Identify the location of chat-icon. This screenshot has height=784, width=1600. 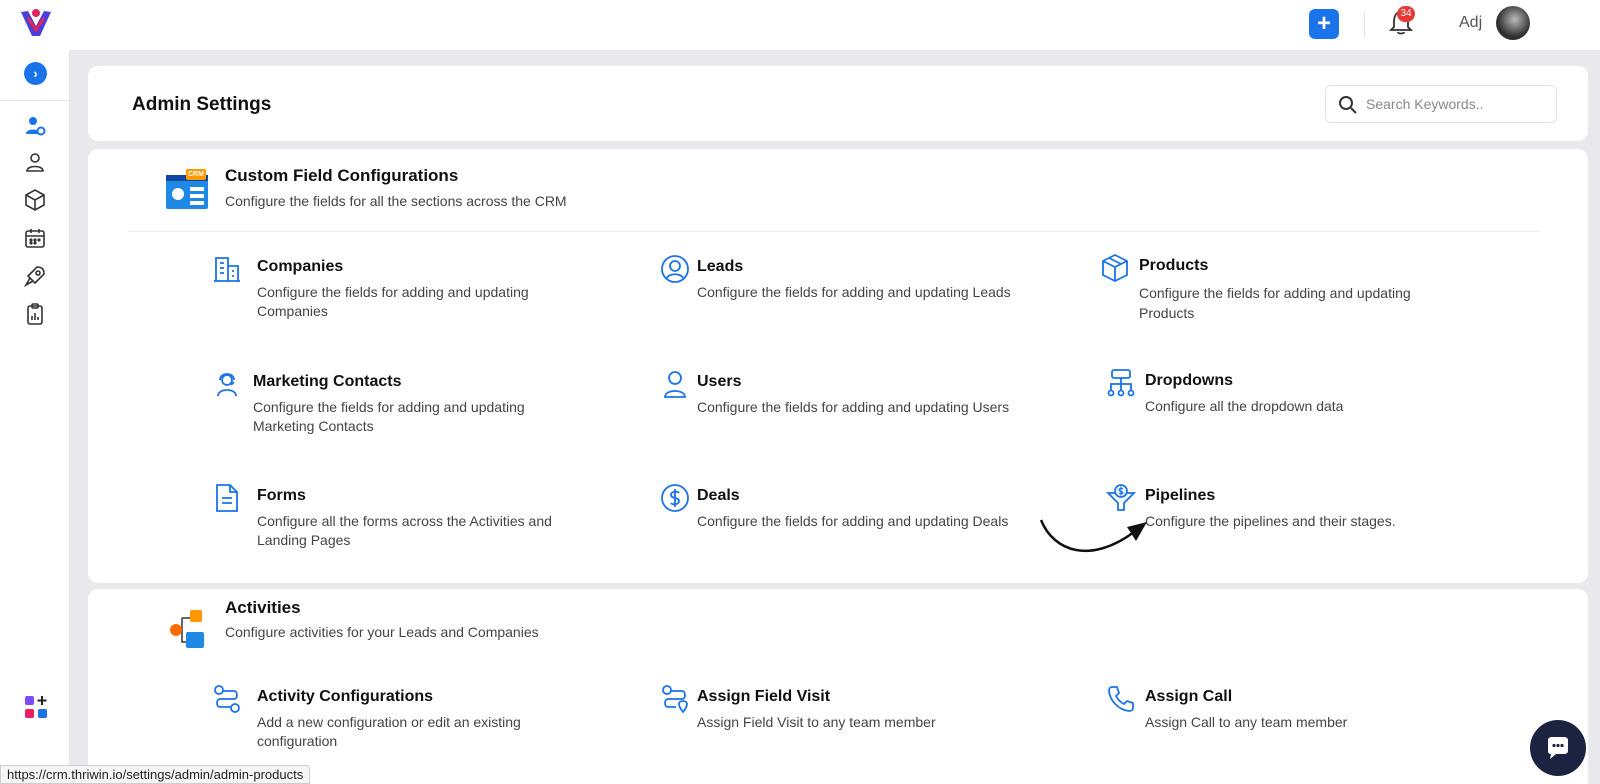
(1558, 748).